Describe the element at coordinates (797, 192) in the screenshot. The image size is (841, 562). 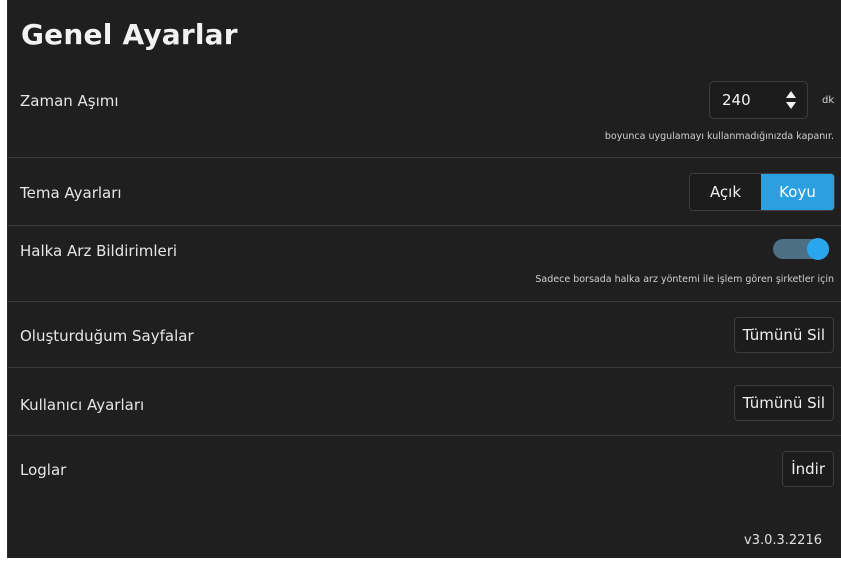
I see `theme-option-dark: Koyu` at that location.